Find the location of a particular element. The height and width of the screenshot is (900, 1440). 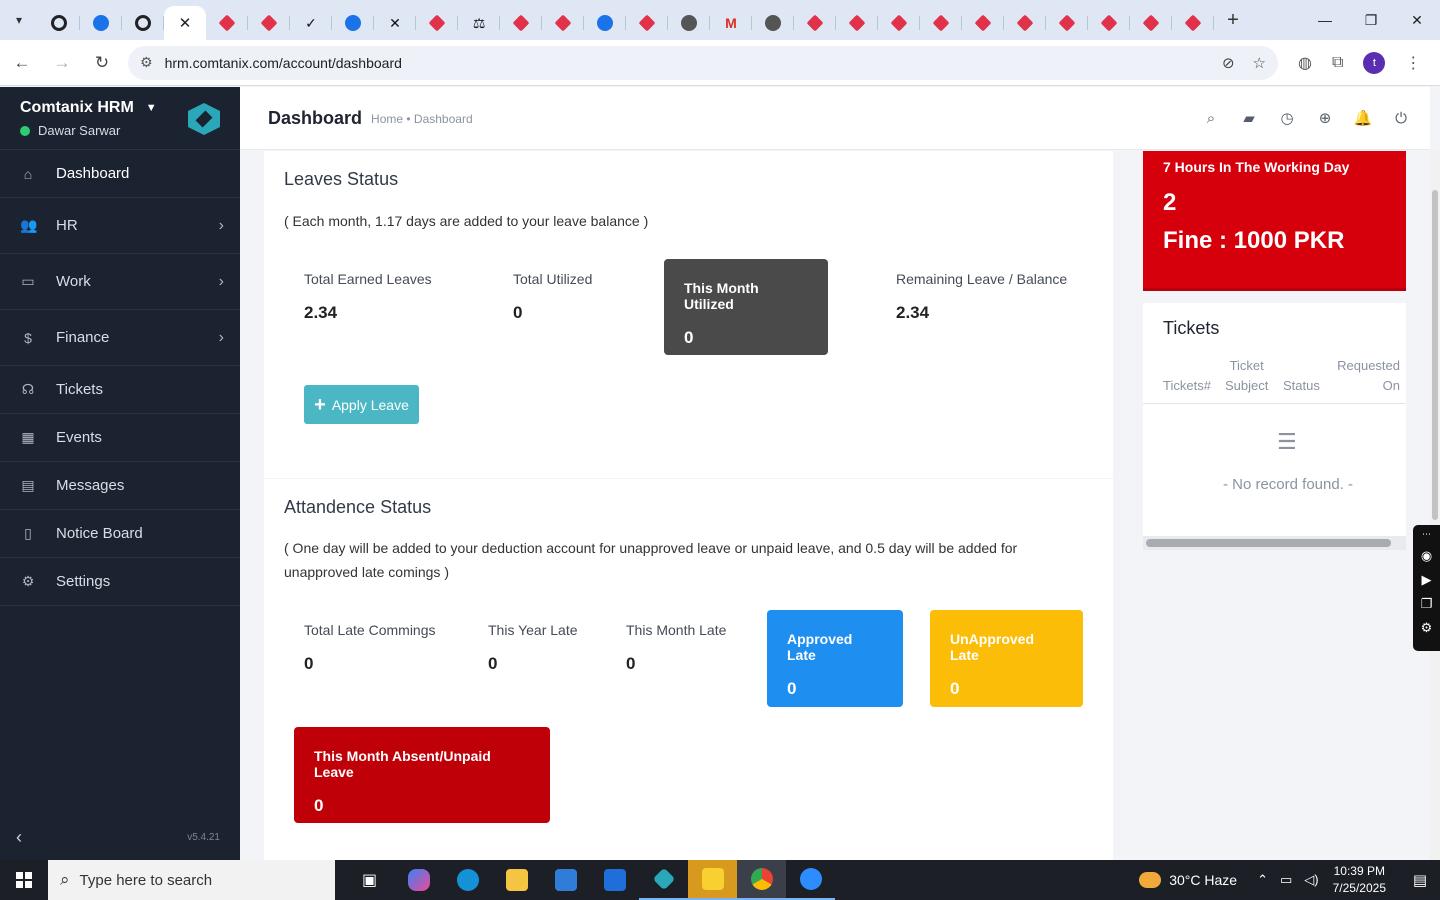

collapse-sidebar-icon: ‹ is located at coordinates (19, 837).